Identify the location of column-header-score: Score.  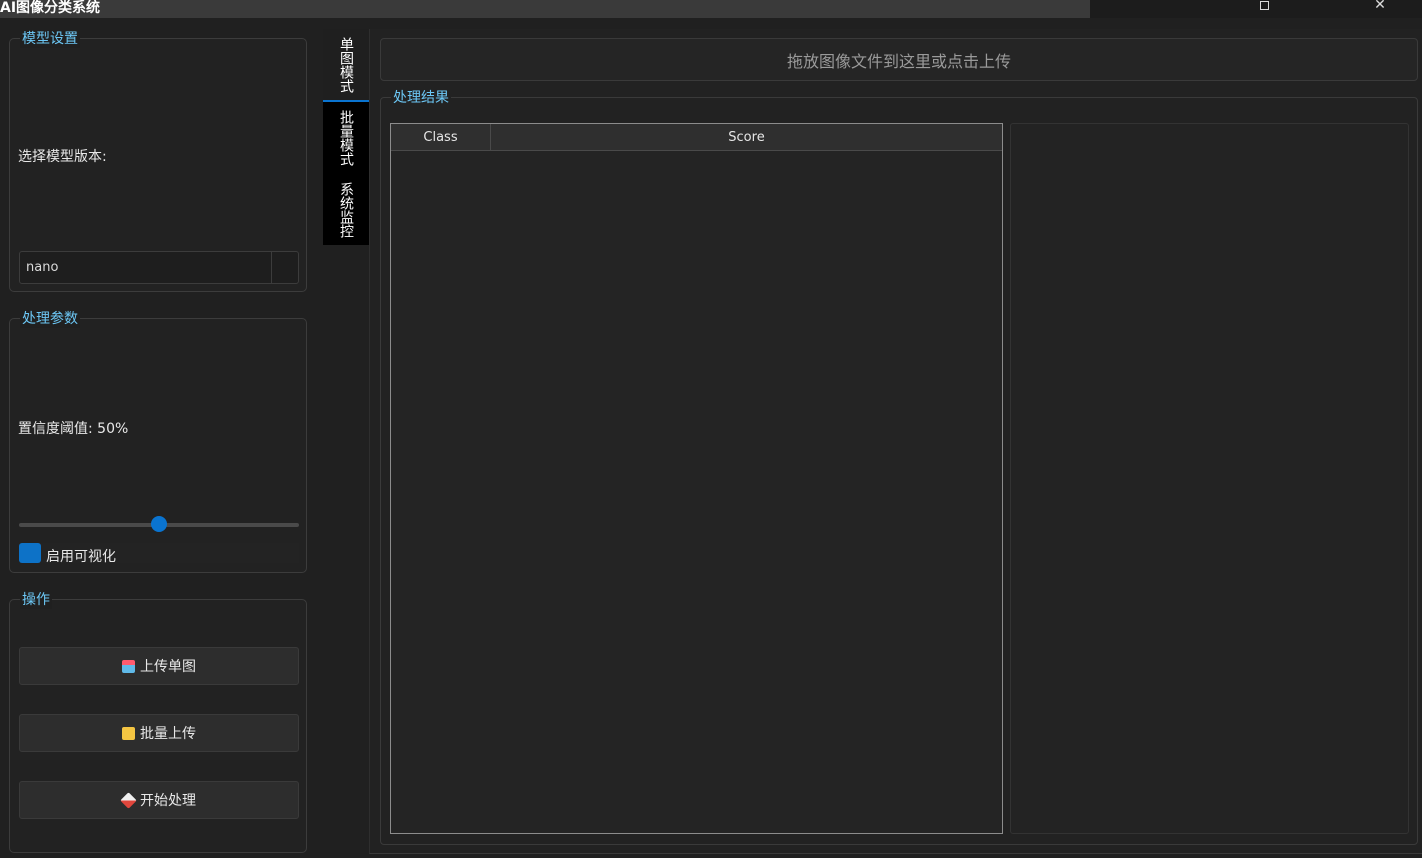
(746, 137).